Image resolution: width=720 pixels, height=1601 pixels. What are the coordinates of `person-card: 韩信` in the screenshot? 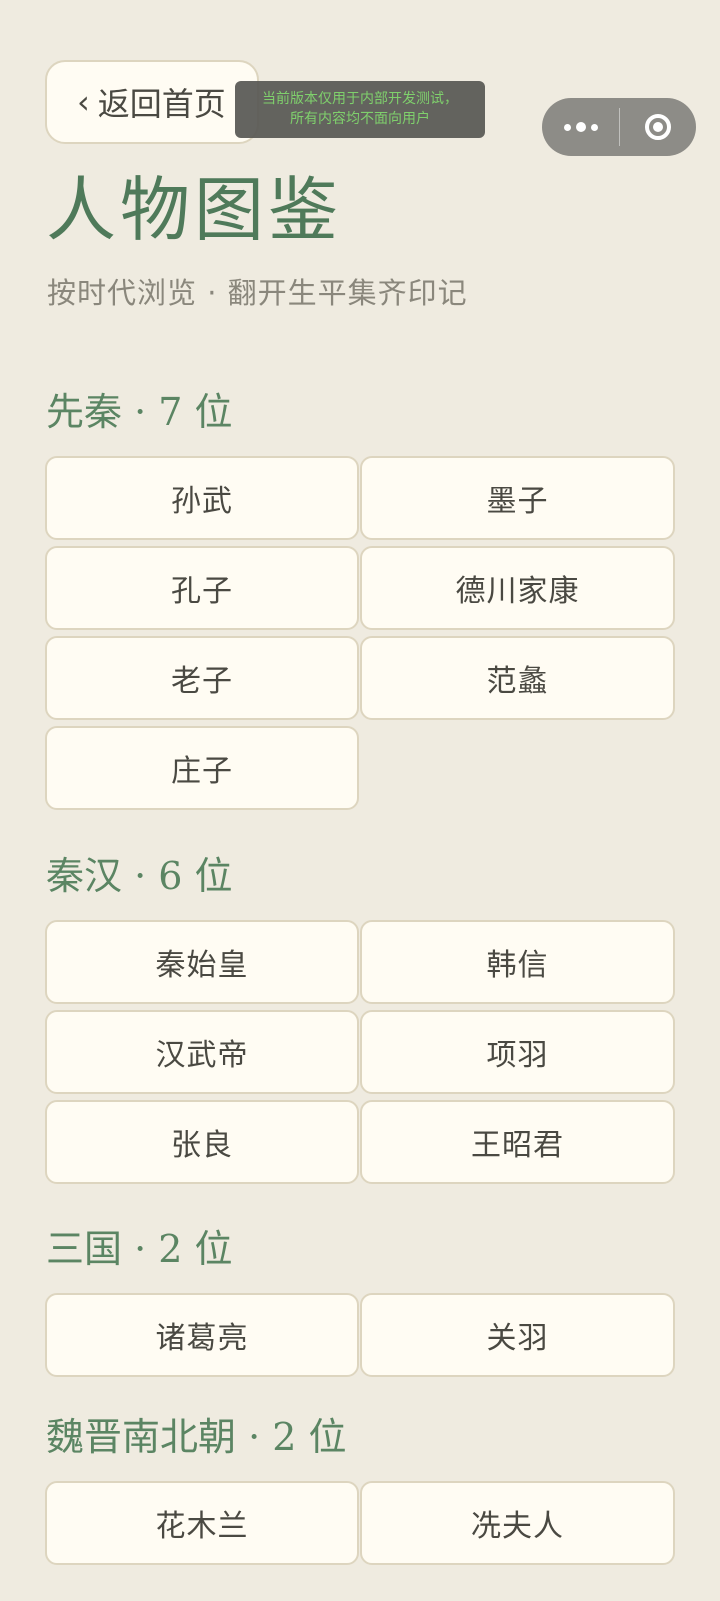 It's located at (517, 962).